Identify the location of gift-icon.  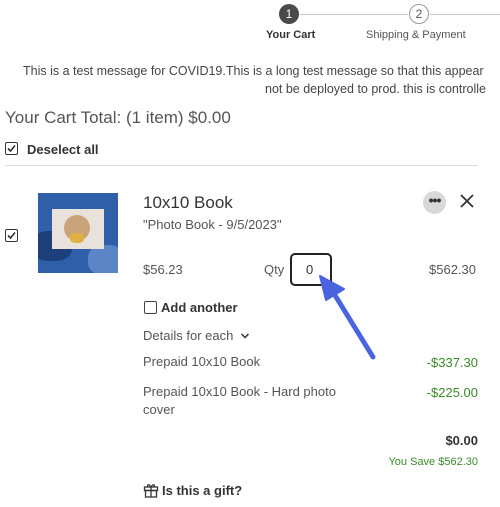
(151, 491).